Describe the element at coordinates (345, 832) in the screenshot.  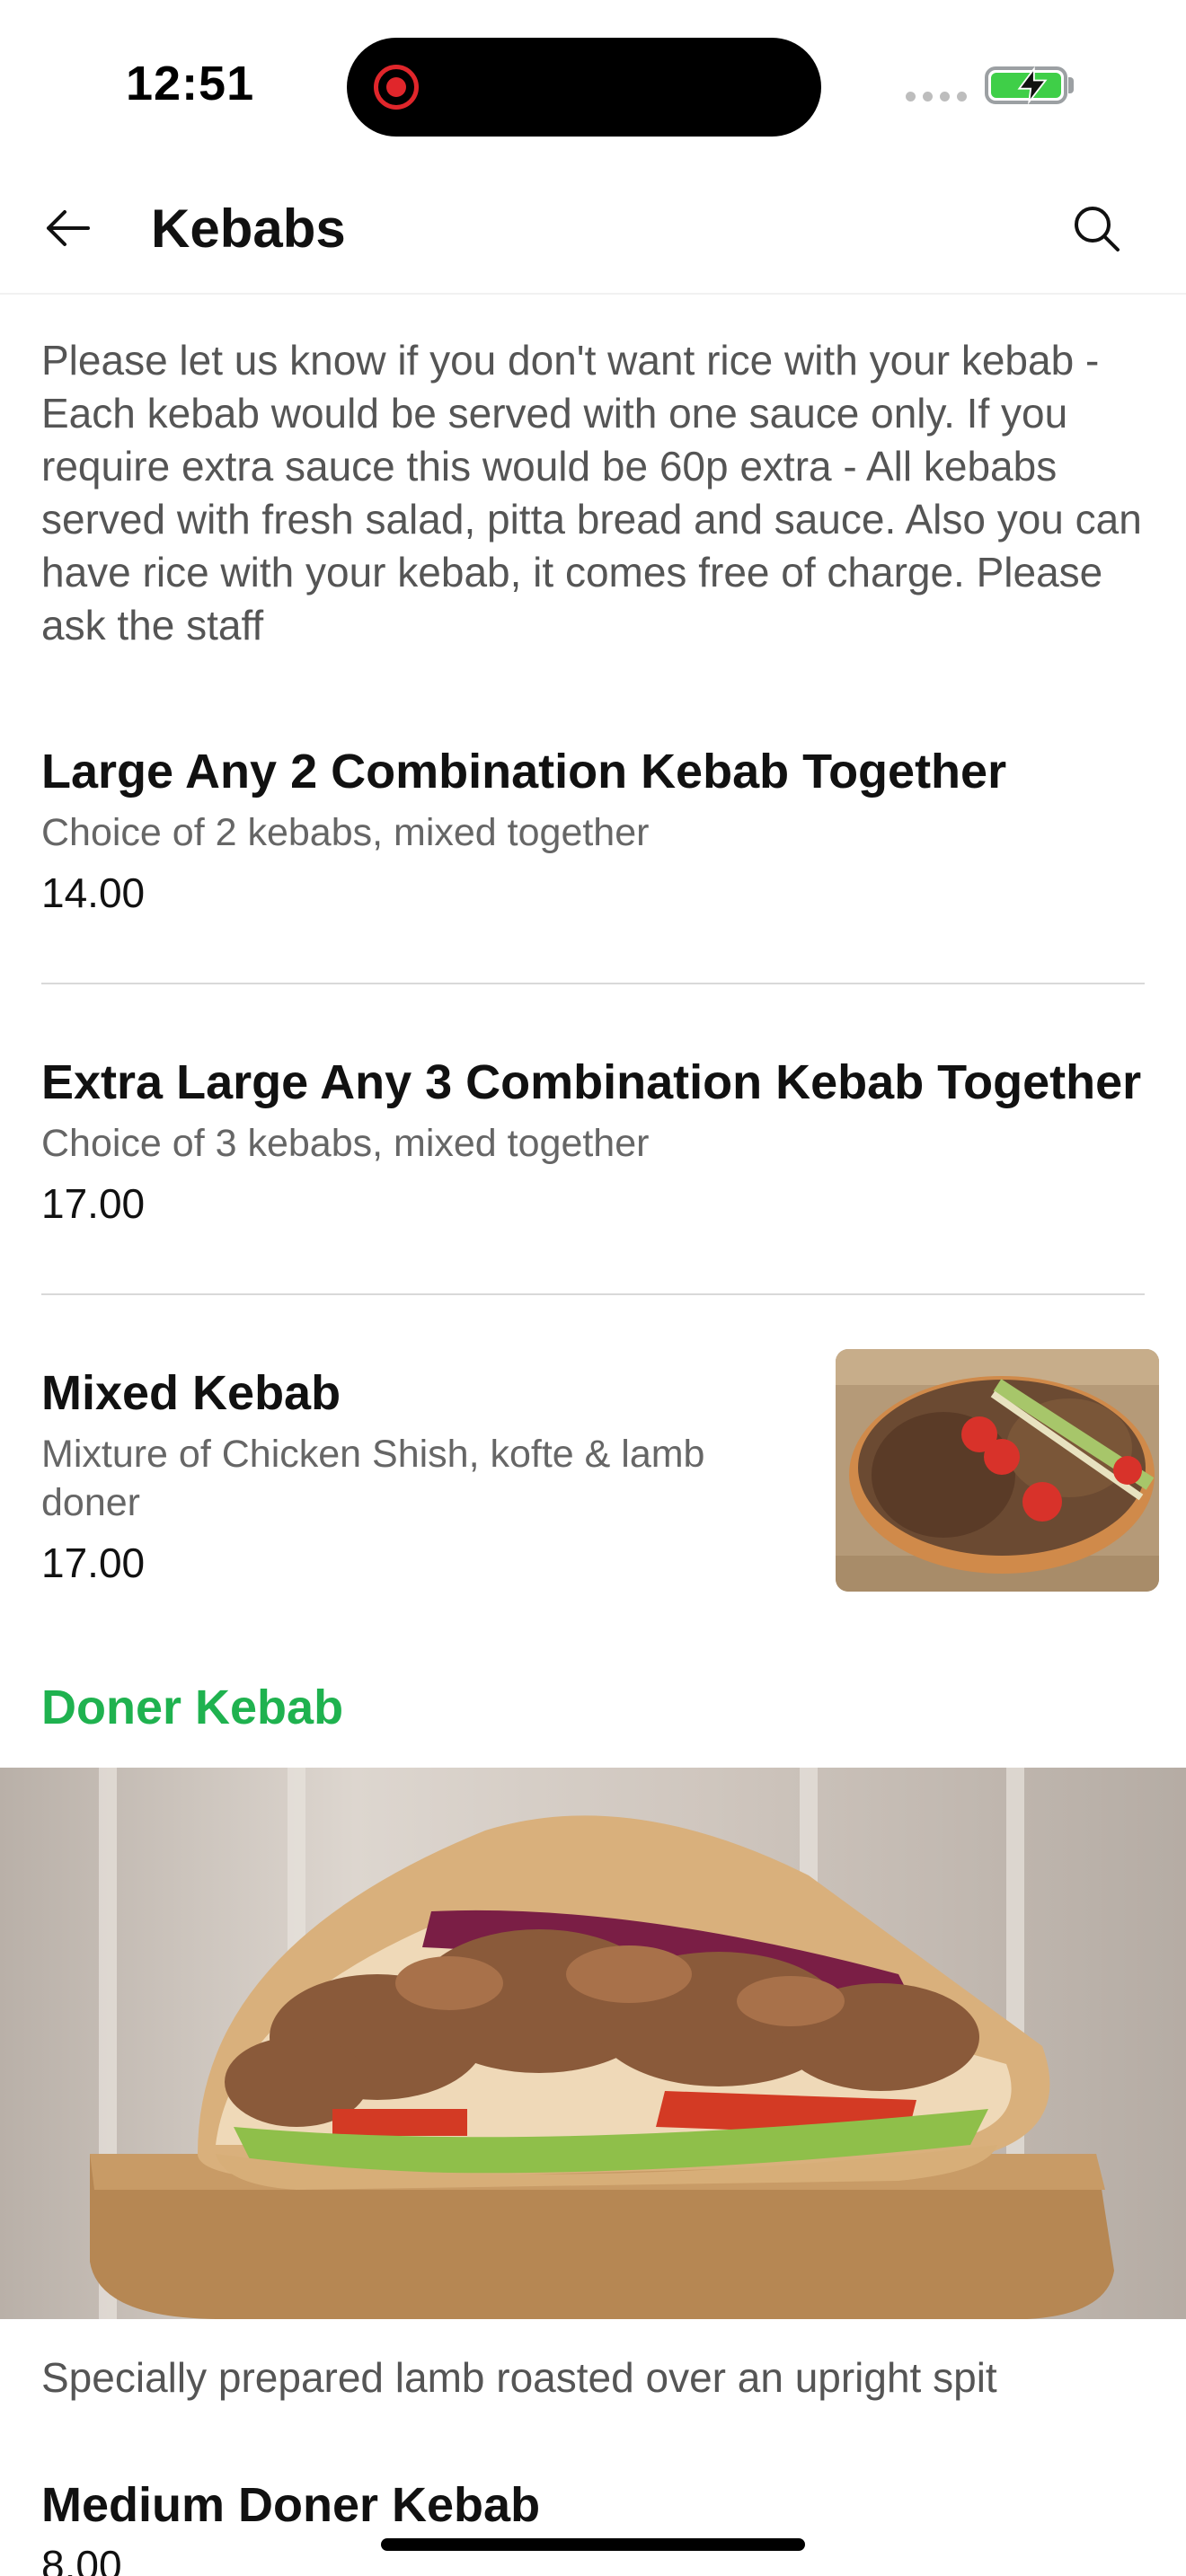
I see `item-description: Choice of 2 kebabs, mixed together` at that location.